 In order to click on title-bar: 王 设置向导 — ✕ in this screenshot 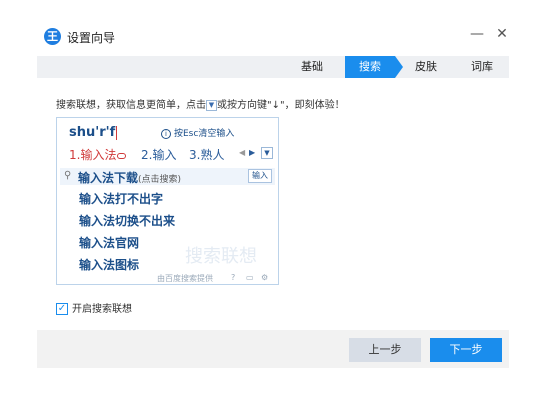, I will do `click(273, 28)`.